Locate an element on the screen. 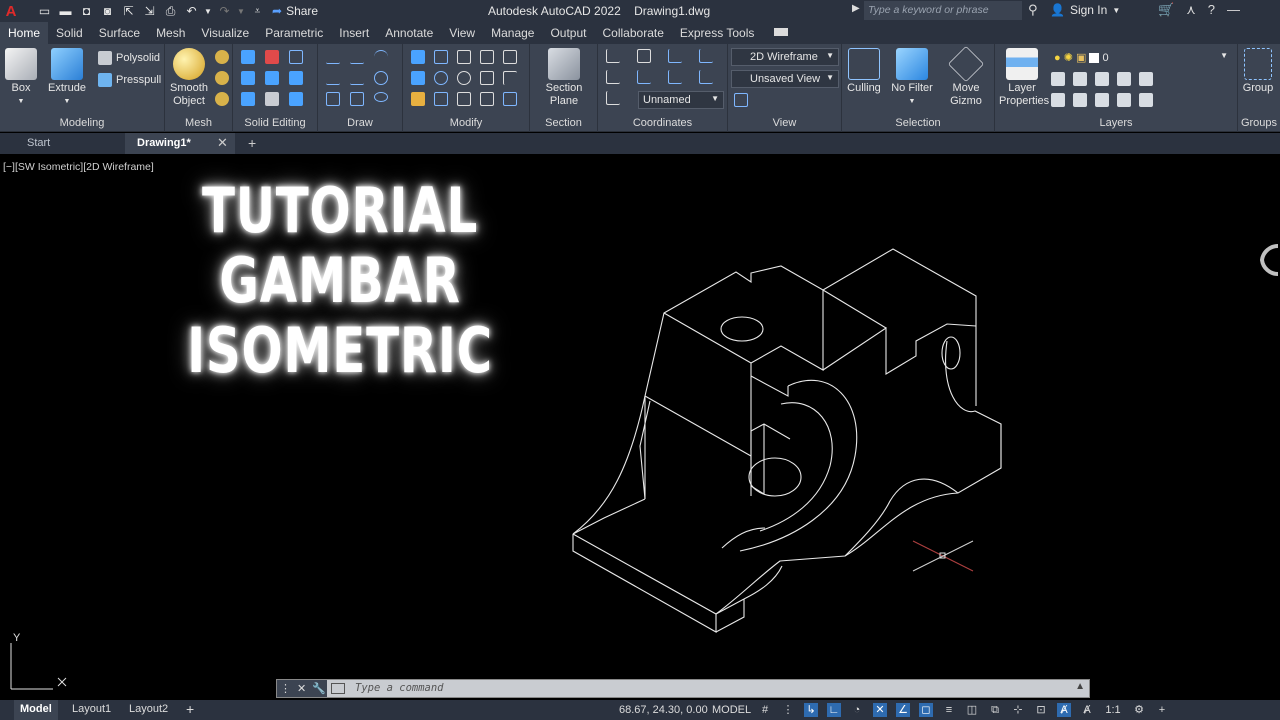 The height and width of the screenshot is (720, 1280). array-icon is located at coordinates (487, 57).